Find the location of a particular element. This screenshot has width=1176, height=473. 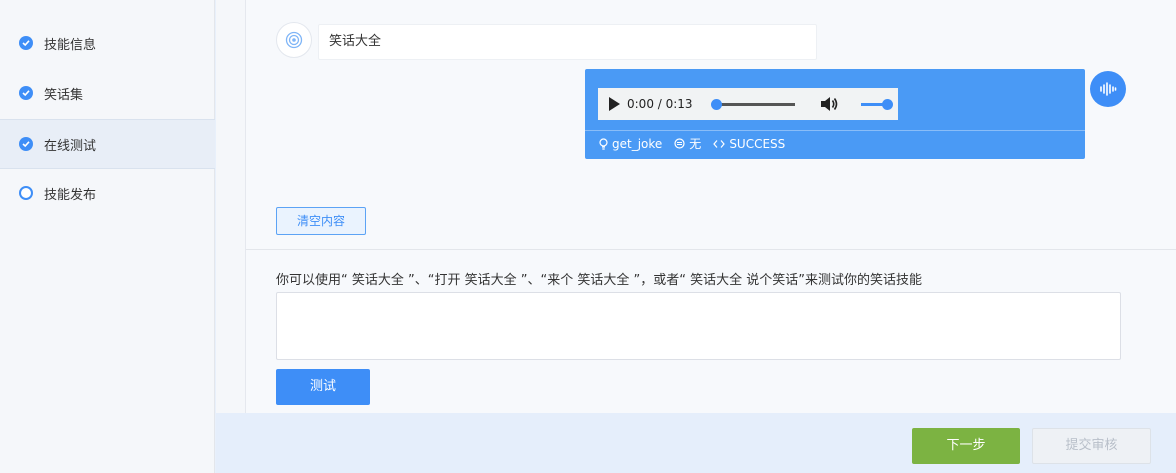

code-icon is located at coordinates (719, 143).